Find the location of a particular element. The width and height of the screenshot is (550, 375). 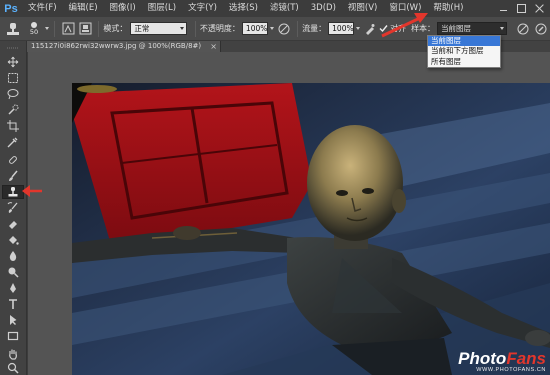

flow-input: 100% is located at coordinates (341, 28).